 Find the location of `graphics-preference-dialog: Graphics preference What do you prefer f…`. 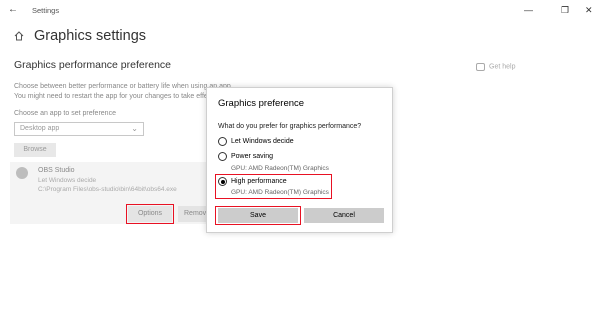

graphics-preference-dialog: Graphics preference What do you prefer f… is located at coordinates (299, 160).